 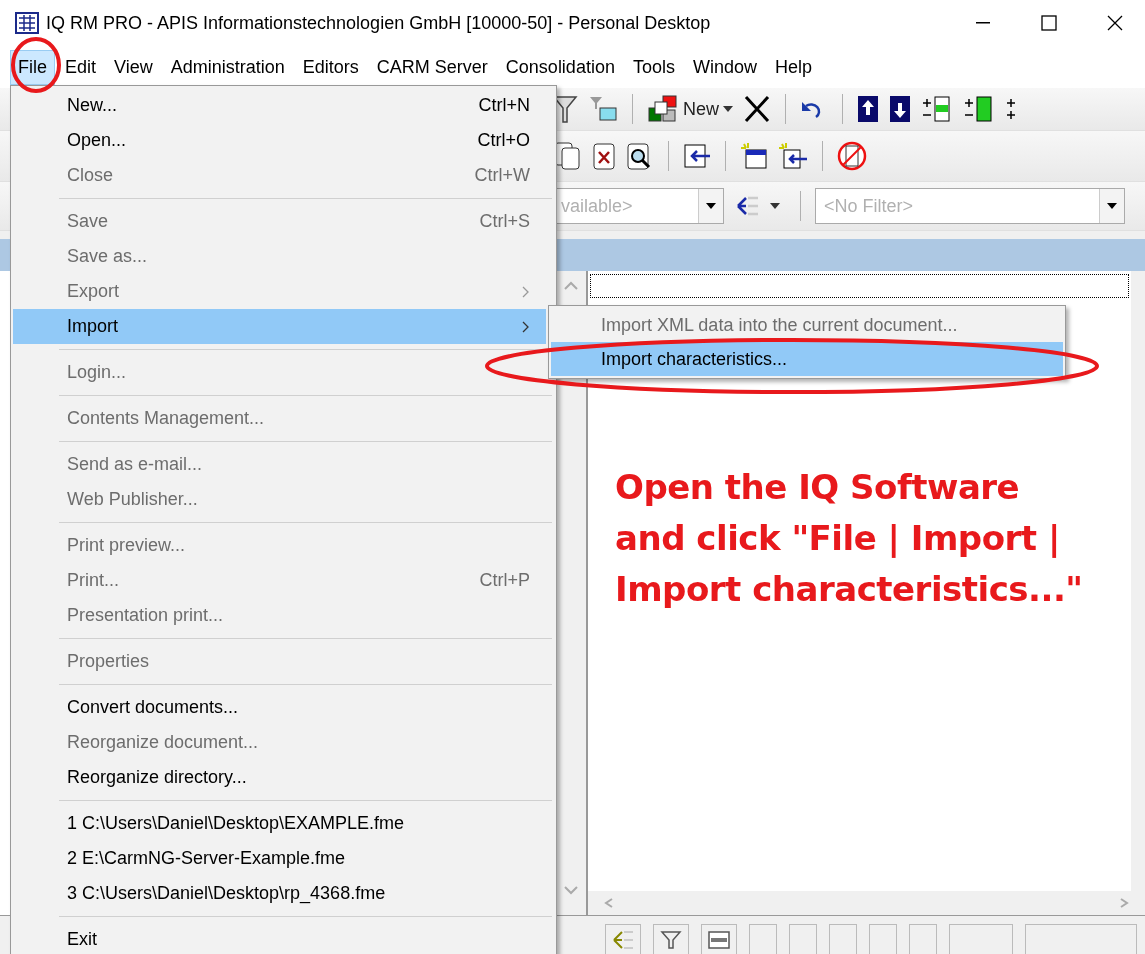 What do you see at coordinates (793, 67) in the screenshot?
I see `menu-bar-item: Help` at bounding box center [793, 67].